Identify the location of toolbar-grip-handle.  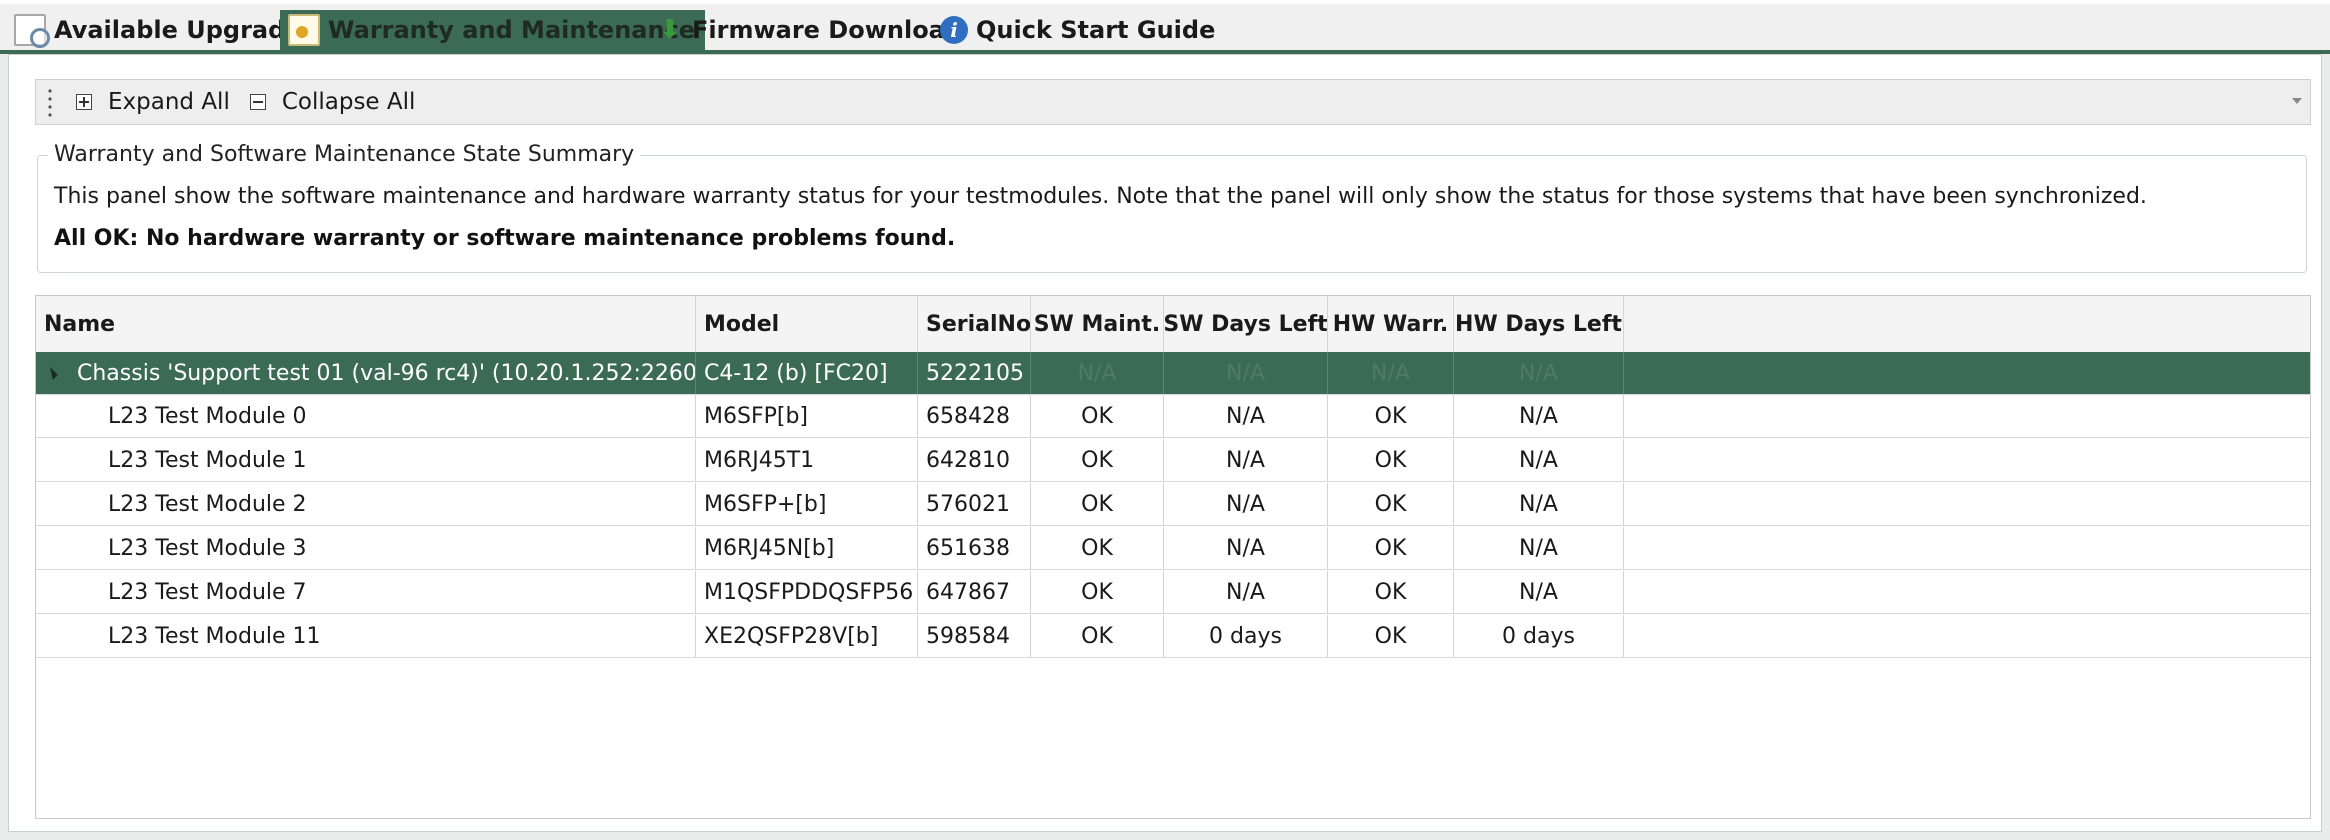
(50, 102).